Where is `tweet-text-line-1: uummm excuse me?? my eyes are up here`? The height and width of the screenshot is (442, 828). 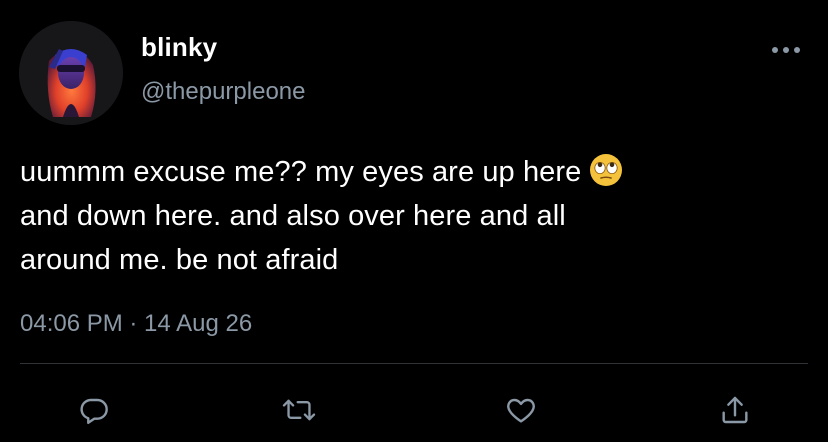 tweet-text-line-1: uummm excuse me?? my eyes are up here is located at coordinates (301, 172).